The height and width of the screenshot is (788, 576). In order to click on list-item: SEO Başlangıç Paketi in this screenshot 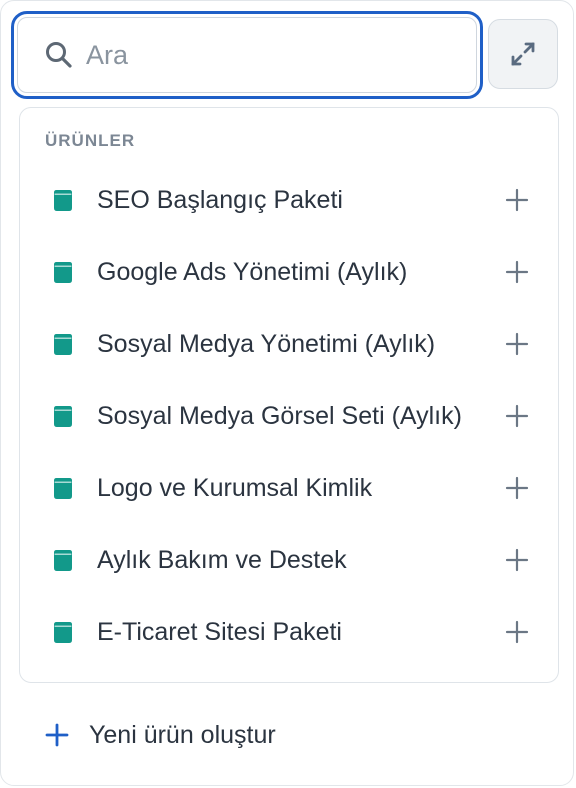, I will do `click(289, 200)`.